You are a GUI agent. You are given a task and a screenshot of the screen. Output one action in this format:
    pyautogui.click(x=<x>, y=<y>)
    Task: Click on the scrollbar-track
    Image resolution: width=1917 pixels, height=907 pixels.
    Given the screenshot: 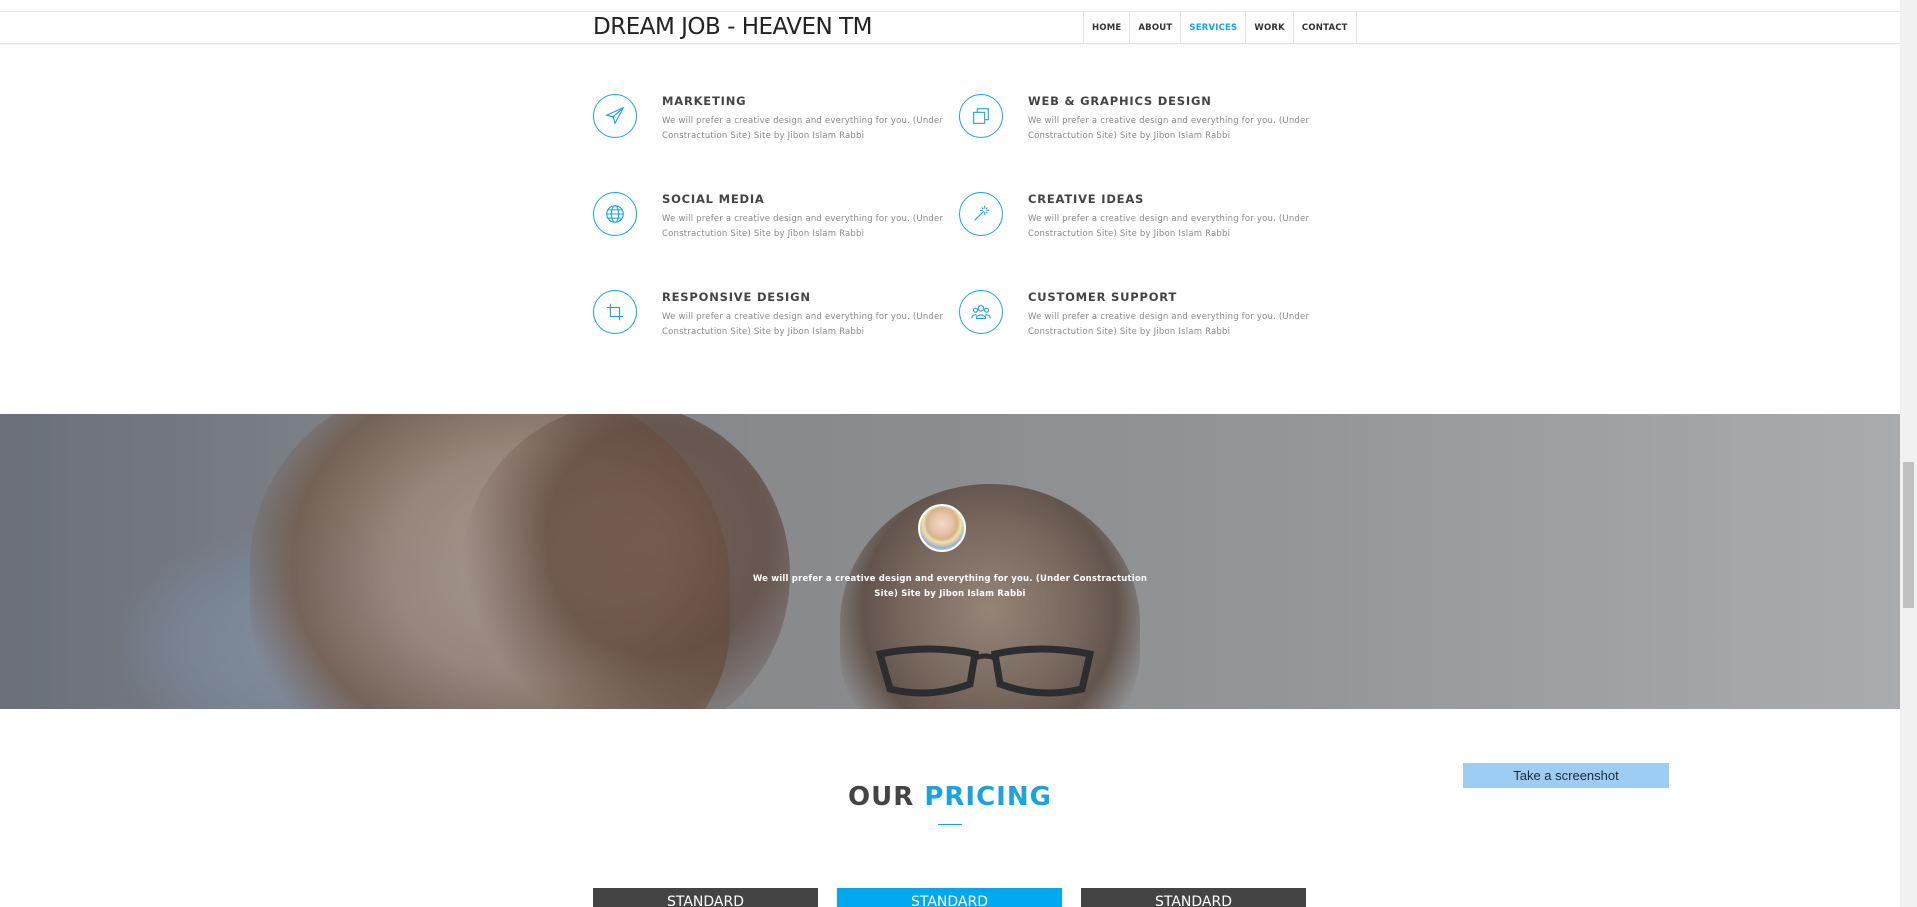 What is the action you would take?
    pyautogui.click(x=1908, y=453)
    